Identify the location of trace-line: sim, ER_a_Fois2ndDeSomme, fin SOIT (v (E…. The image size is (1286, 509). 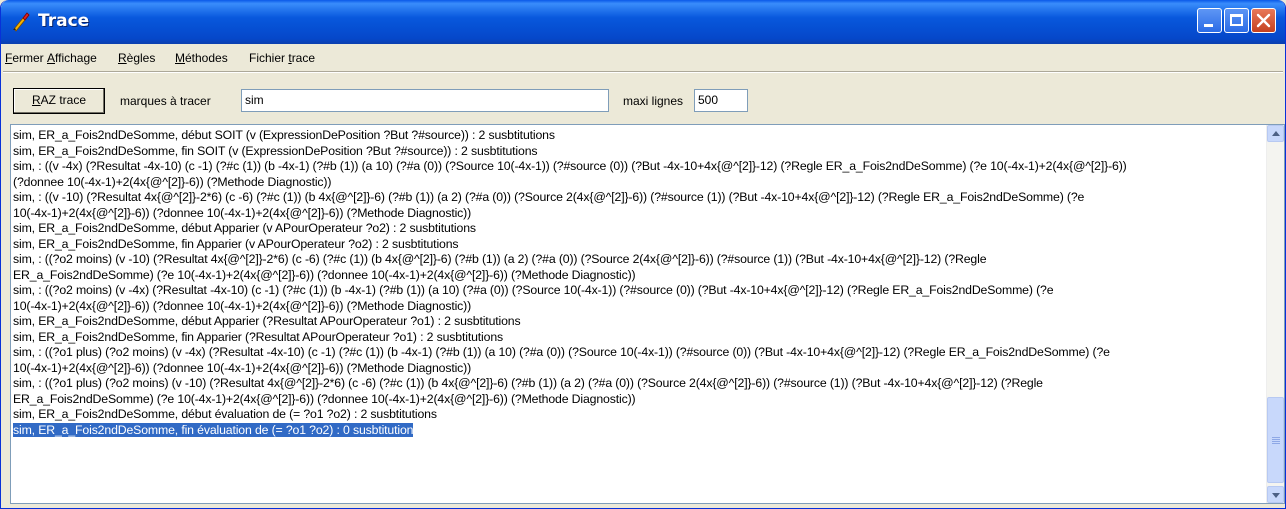
(637, 152).